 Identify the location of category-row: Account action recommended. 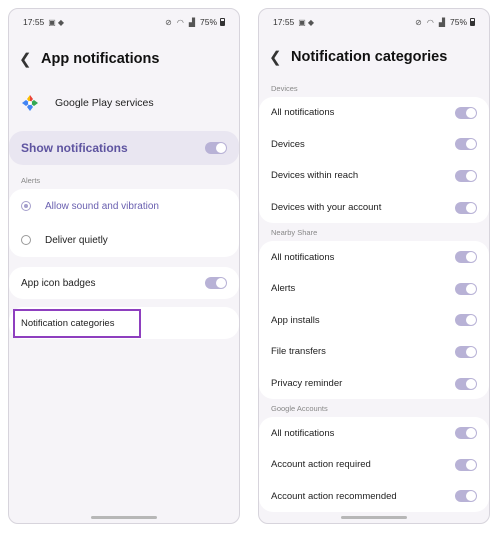
(374, 497).